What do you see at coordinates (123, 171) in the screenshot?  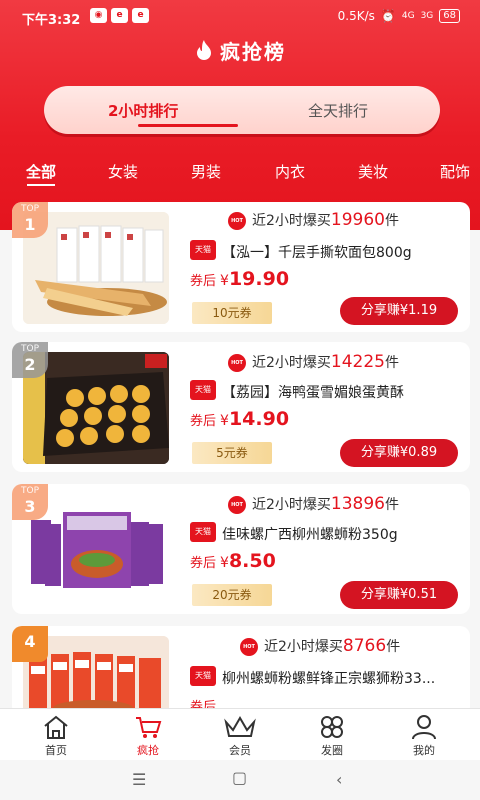 I see `tab-women: 女装` at bounding box center [123, 171].